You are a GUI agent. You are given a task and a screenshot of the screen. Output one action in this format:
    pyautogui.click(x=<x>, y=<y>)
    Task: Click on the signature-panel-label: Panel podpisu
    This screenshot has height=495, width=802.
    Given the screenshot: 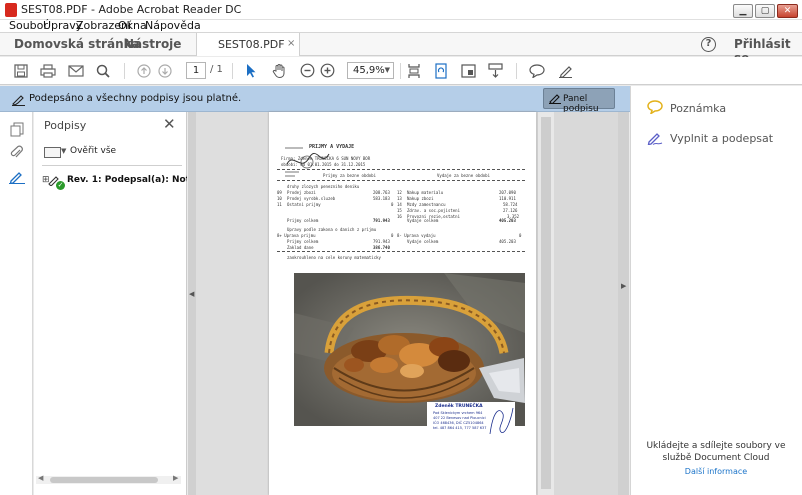 What is the action you would take?
    pyautogui.click(x=581, y=104)
    